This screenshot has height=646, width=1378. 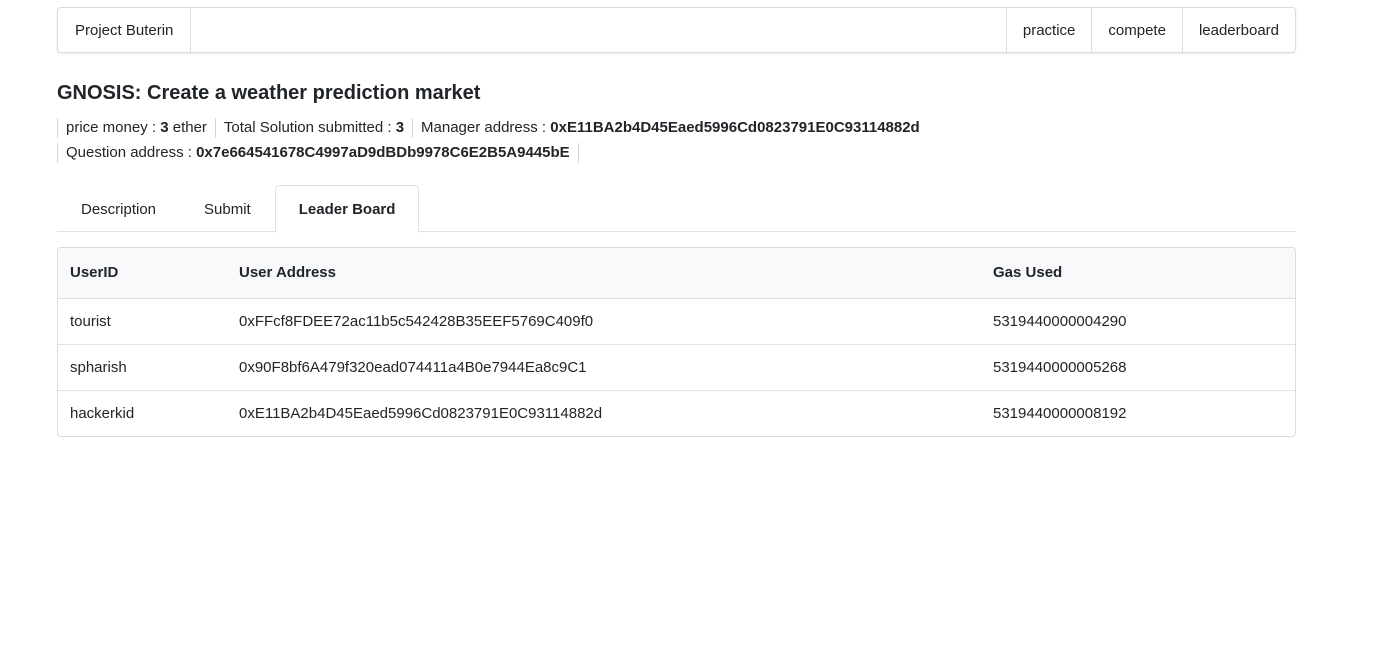 I want to click on header-gas-used: Gas Used, so click(x=1138, y=273).